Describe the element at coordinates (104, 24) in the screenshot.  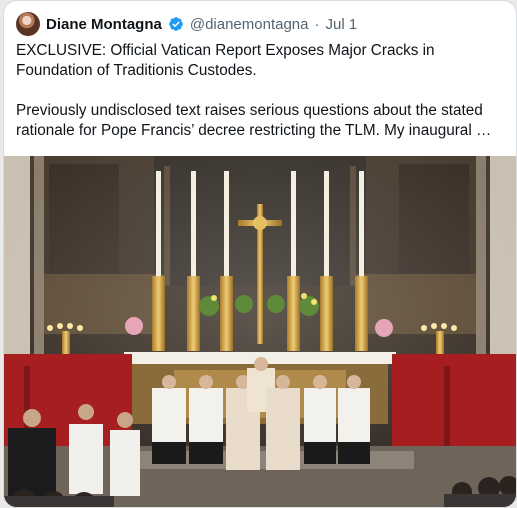
I see `author-name: Diane Montagna` at that location.